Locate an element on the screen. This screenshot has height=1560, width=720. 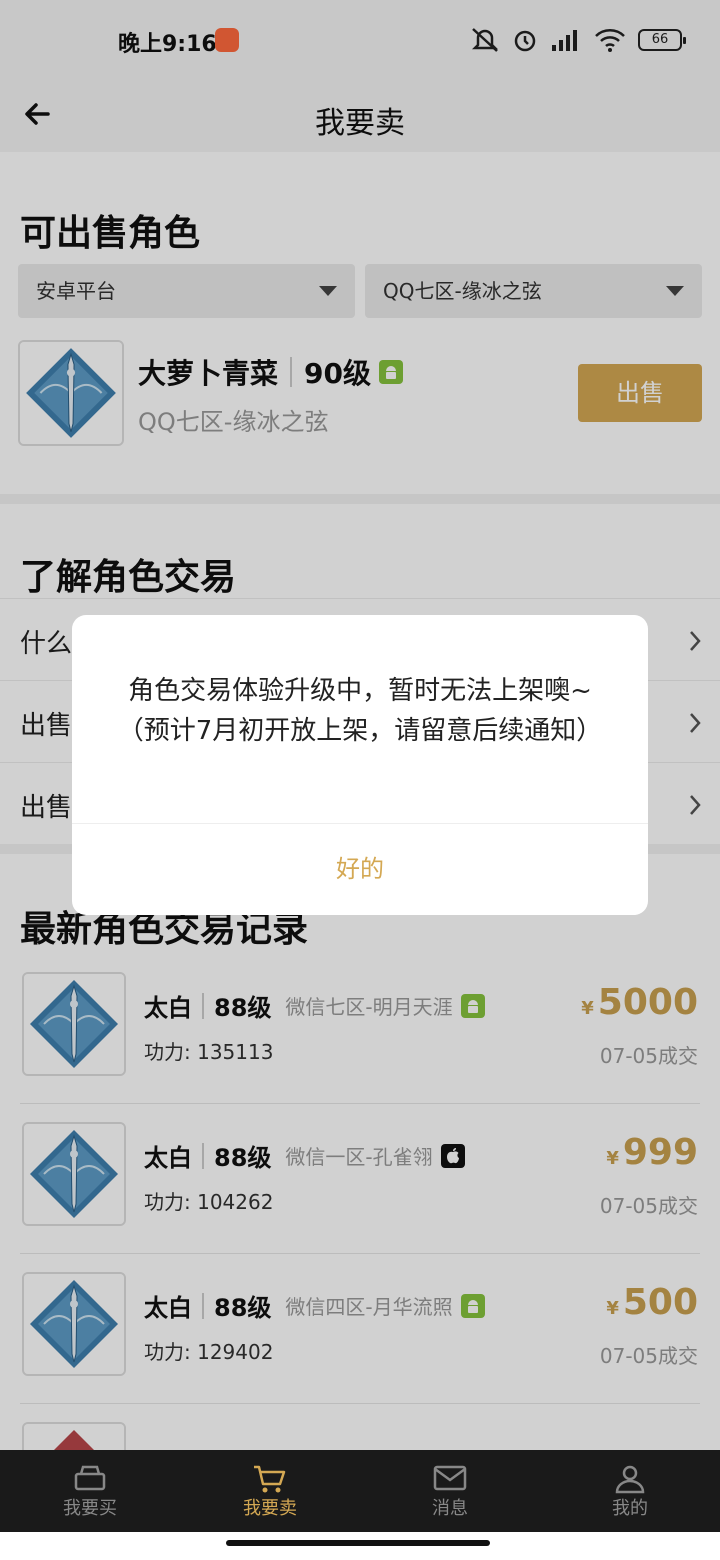
ok-button: 好的 is located at coordinates (360, 869).